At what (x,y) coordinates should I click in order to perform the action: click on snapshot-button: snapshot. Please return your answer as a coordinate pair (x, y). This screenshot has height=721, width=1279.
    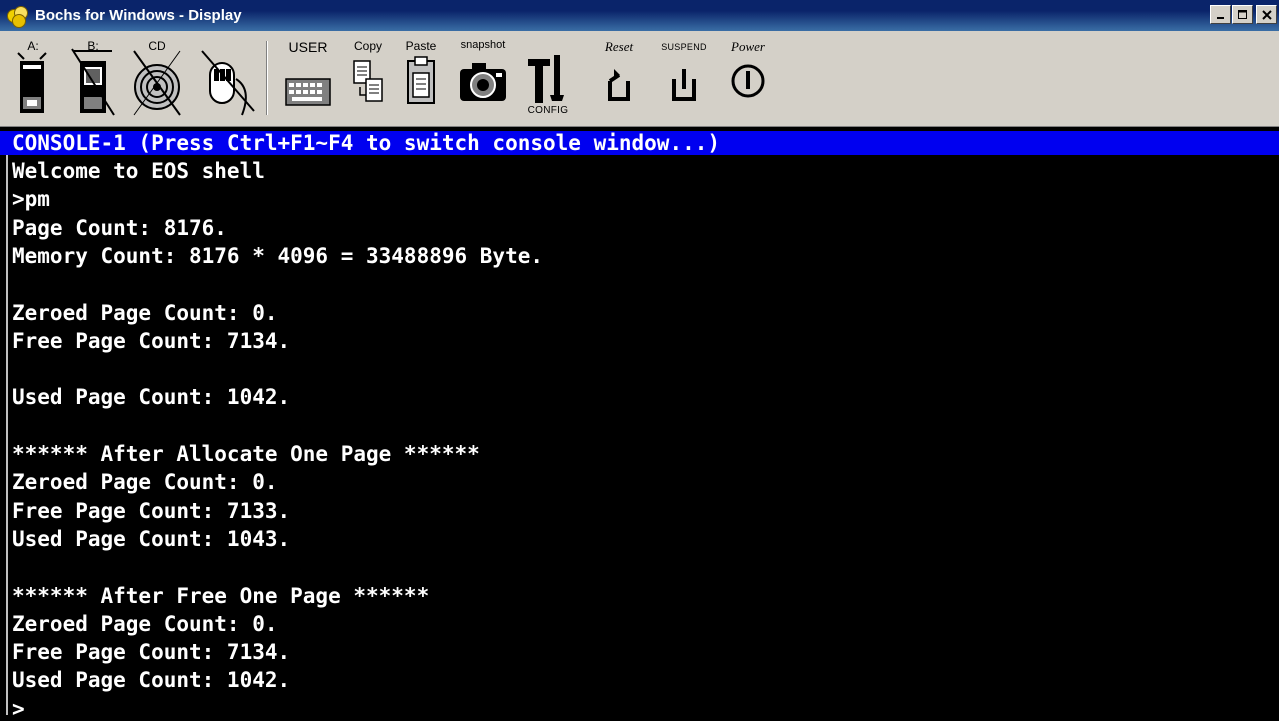
    Looking at the image, I should click on (483, 79).